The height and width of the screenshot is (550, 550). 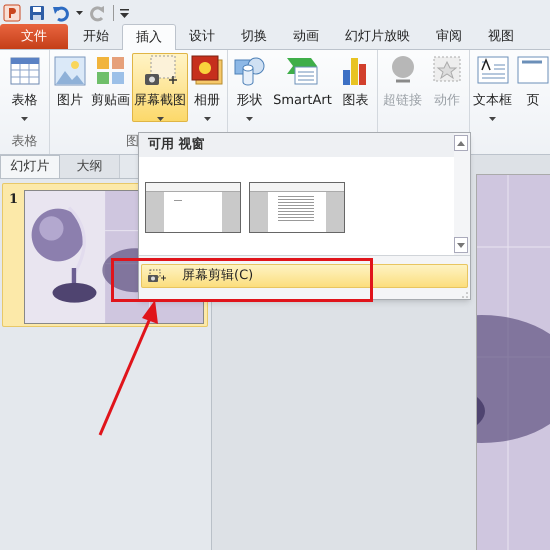 What do you see at coordinates (249, 87) in the screenshot?
I see `ribbon-button: 形状` at bounding box center [249, 87].